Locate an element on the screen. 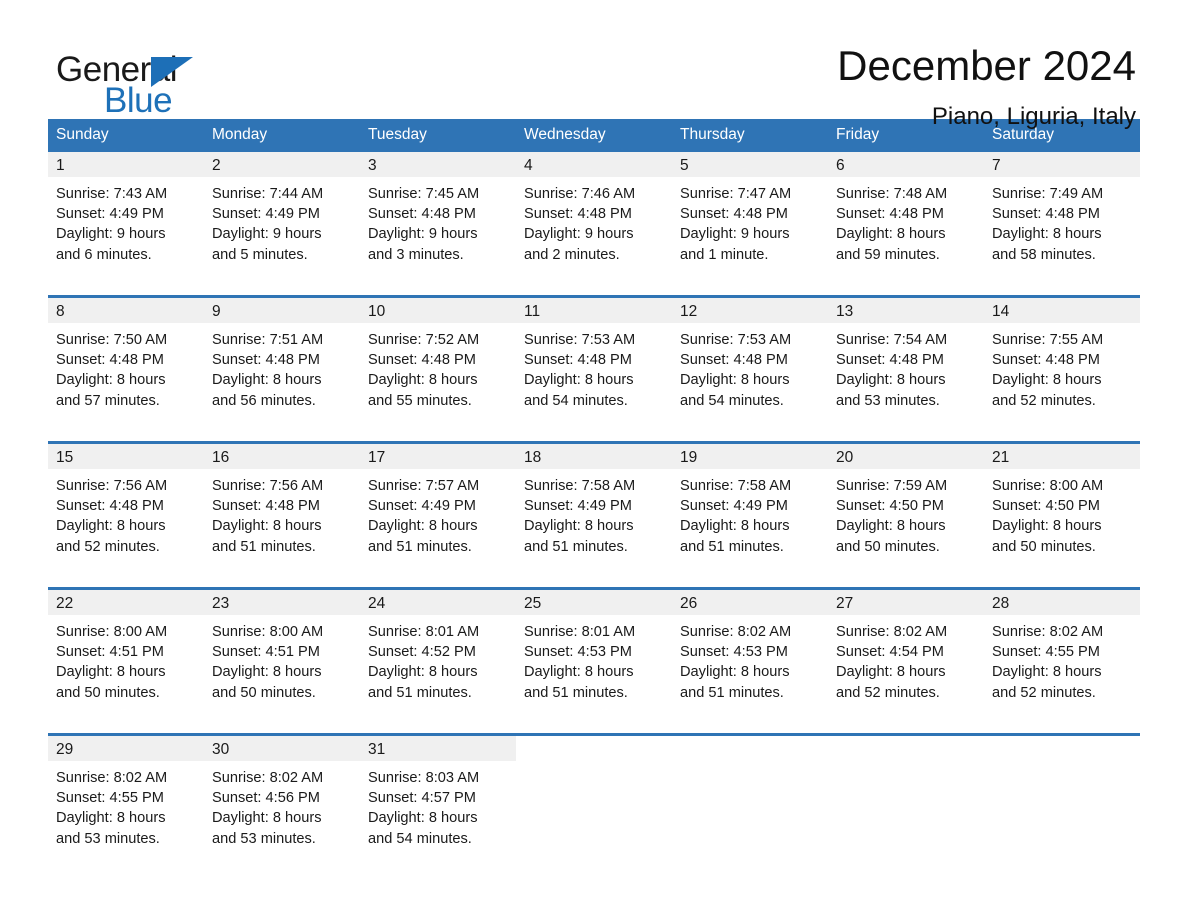 This screenshot has height=918, width=1188. title-block: December 2024 Piano, Liguria, Italy is located at coordinates (694, 86).